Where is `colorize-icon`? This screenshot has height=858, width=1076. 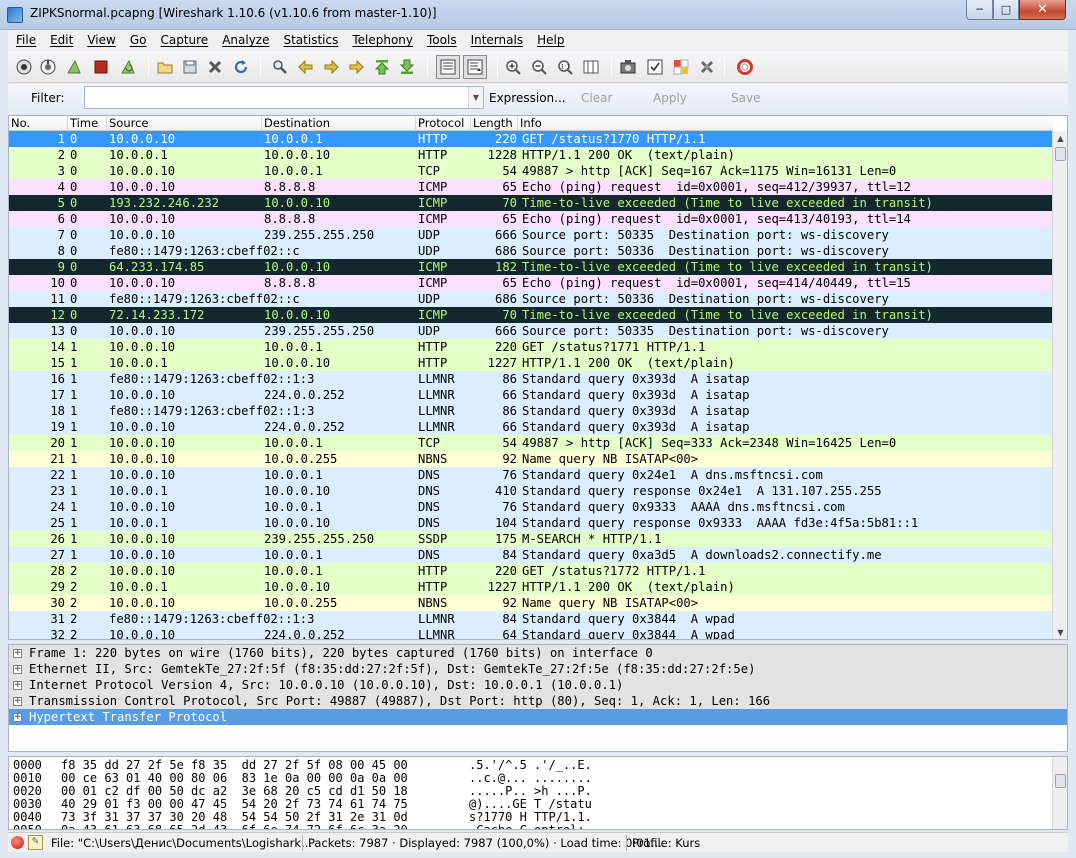
colorize-icon is located at coordinates (448, 67).